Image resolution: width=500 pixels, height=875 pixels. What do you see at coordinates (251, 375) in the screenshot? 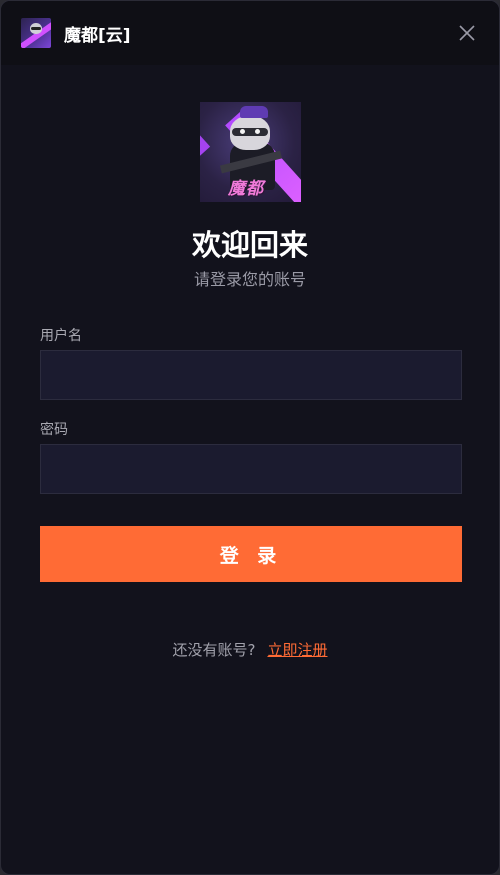
I see `username-input` at bounding box center [251, 375].